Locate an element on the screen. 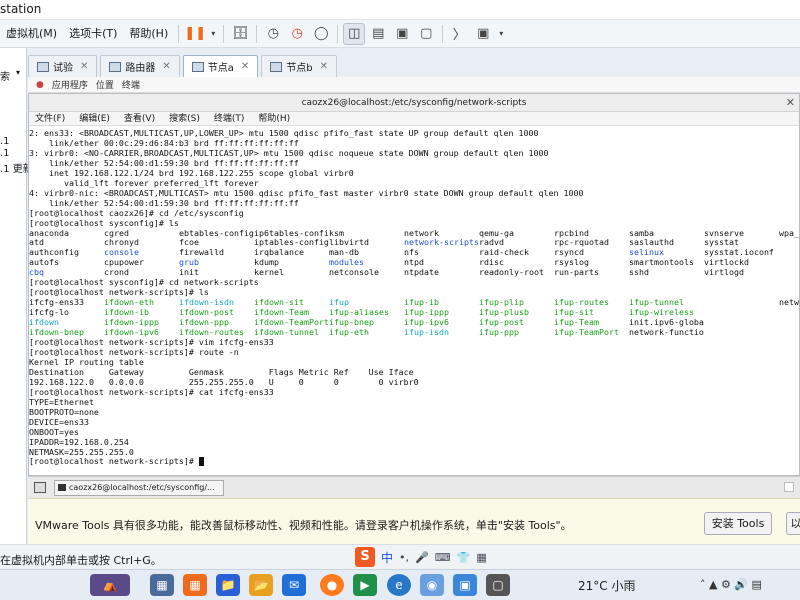 This screenshot has width=800, height=600. file-explorer-icon: 📁 is located at coordinates (228, 585).